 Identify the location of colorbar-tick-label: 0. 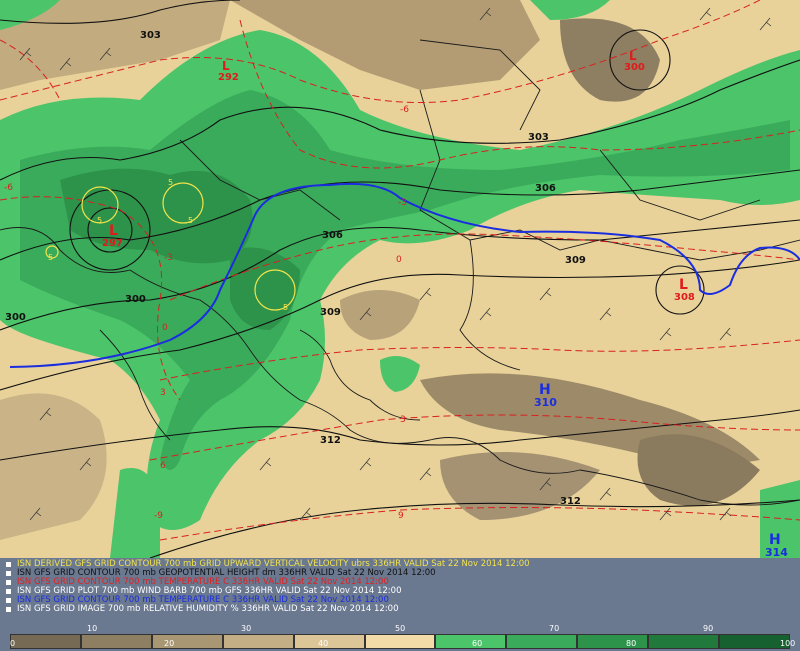
(13, 643).